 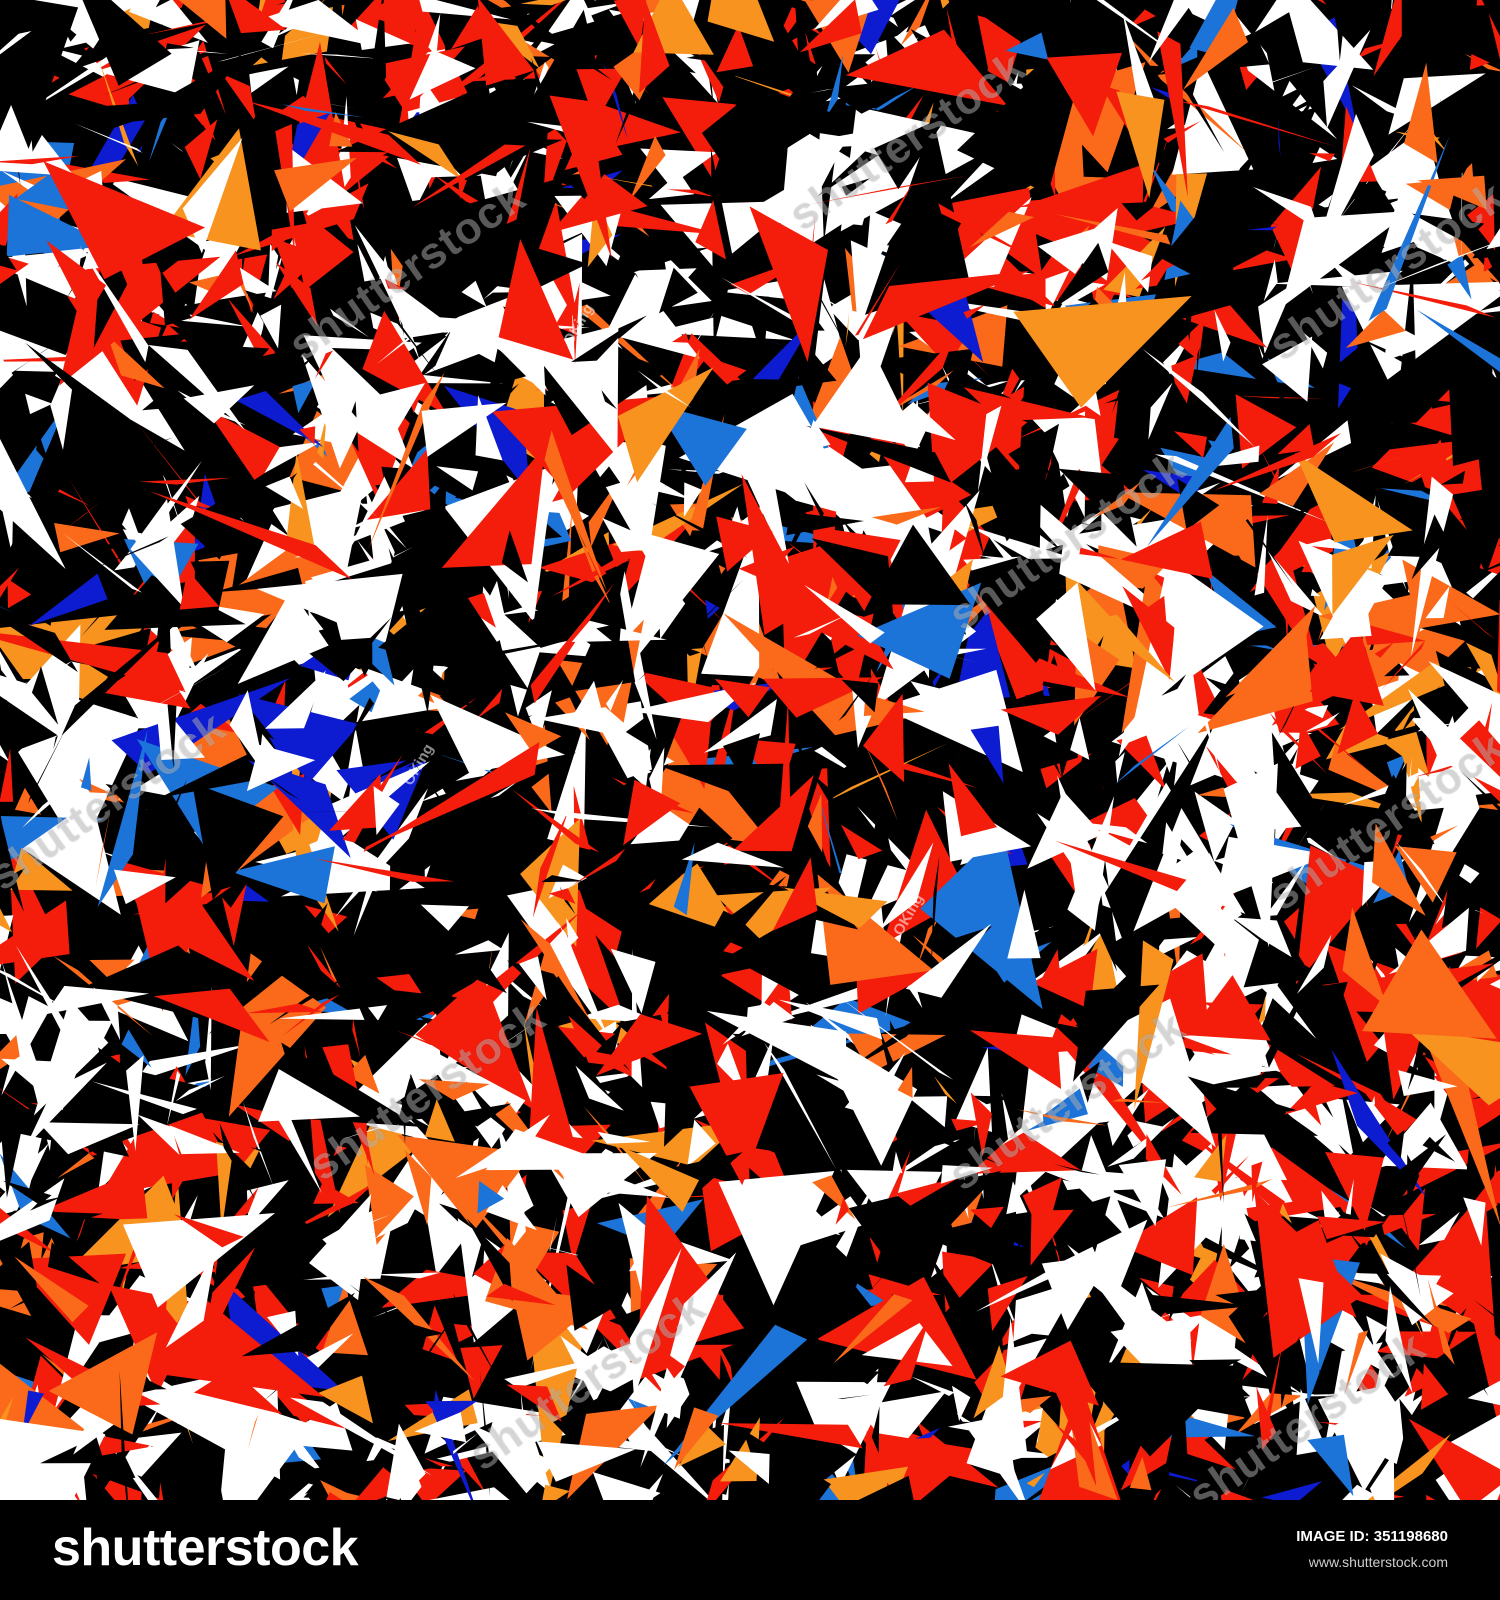 What do you see at coordinates (205, 1548) in the screenshot?
I see `brand-logo: shutterstock` at bounding box center [205, 1548].